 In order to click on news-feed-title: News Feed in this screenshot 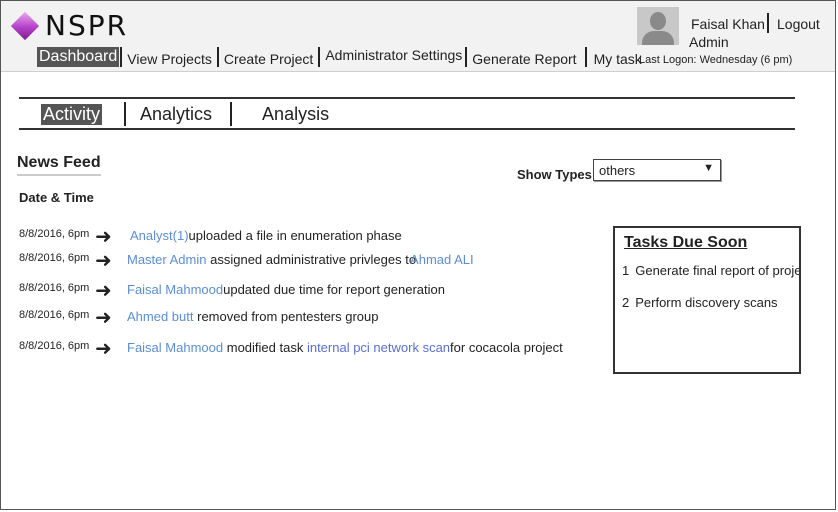, I will do `click(59, 165)`.